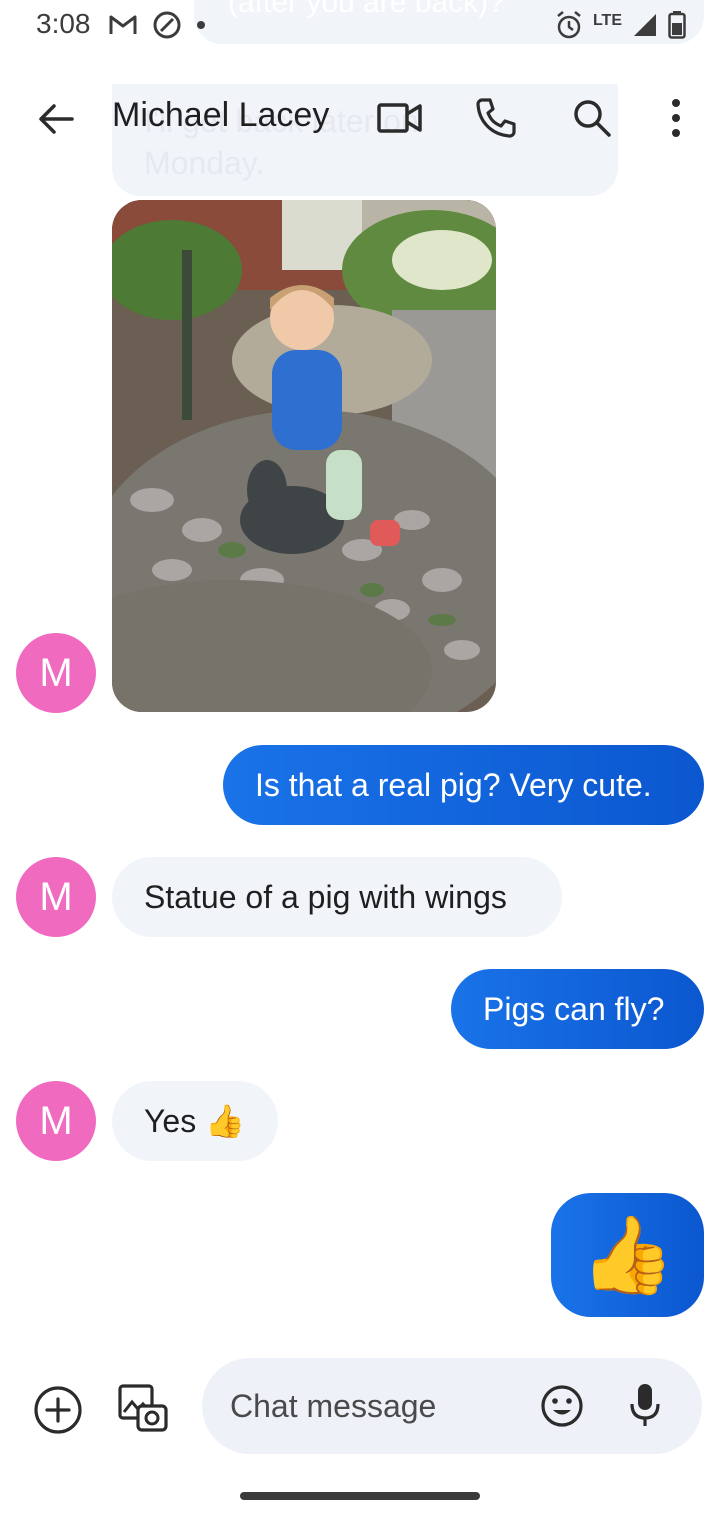  I want to click on search-icon, so click(592, 118).